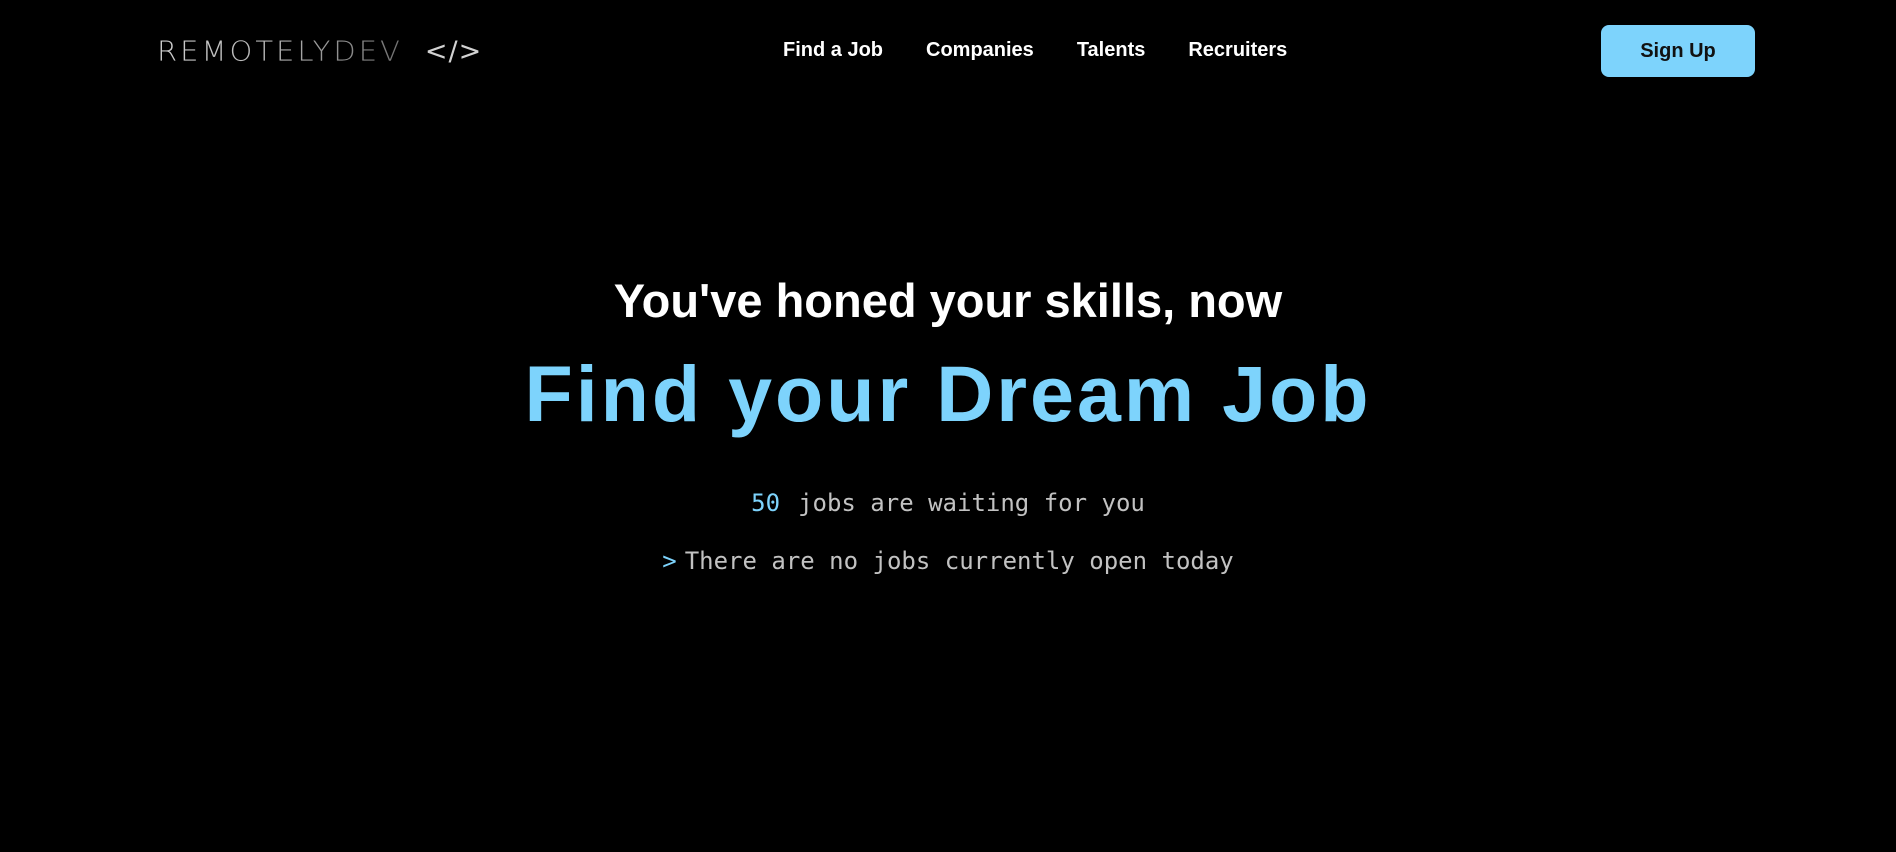 The image size is (1896, 852). I want to click on jobs-count: 50, so click(766, 503).